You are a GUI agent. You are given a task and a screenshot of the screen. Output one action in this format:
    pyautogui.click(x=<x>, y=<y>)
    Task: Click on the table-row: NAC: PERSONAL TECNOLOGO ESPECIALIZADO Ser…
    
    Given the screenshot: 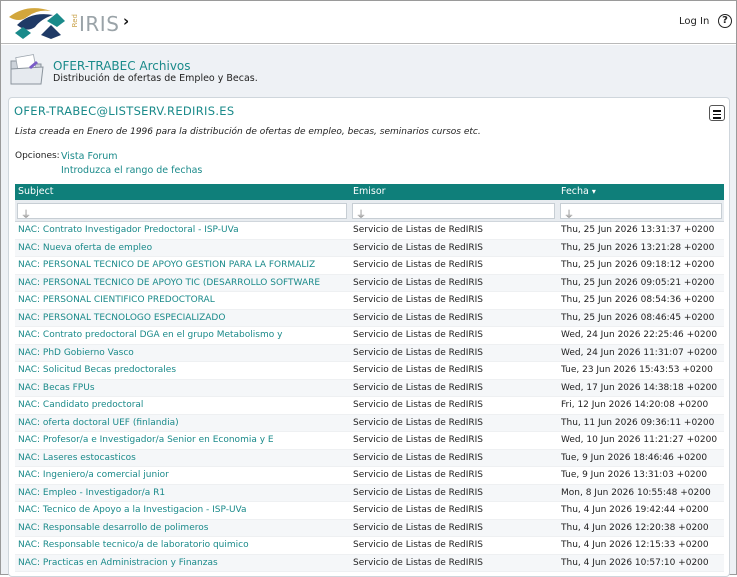 What is the action you would take?
    pyautogui.click(x=369, y=318)
    